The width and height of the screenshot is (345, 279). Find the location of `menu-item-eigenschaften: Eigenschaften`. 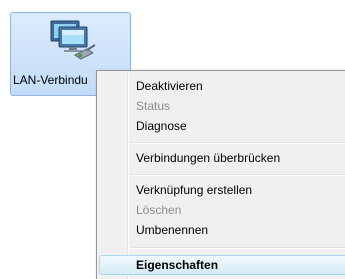

menu-item-eigenschaften: Eigenschaften is located at coordinates (222, 265).